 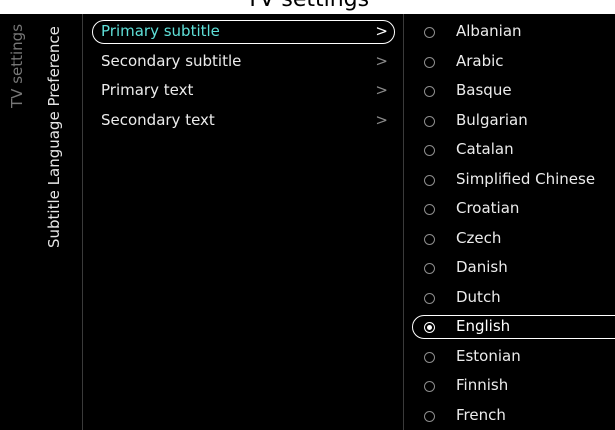 I want to click on language-option: Albanian, so click(x=513, y=32).